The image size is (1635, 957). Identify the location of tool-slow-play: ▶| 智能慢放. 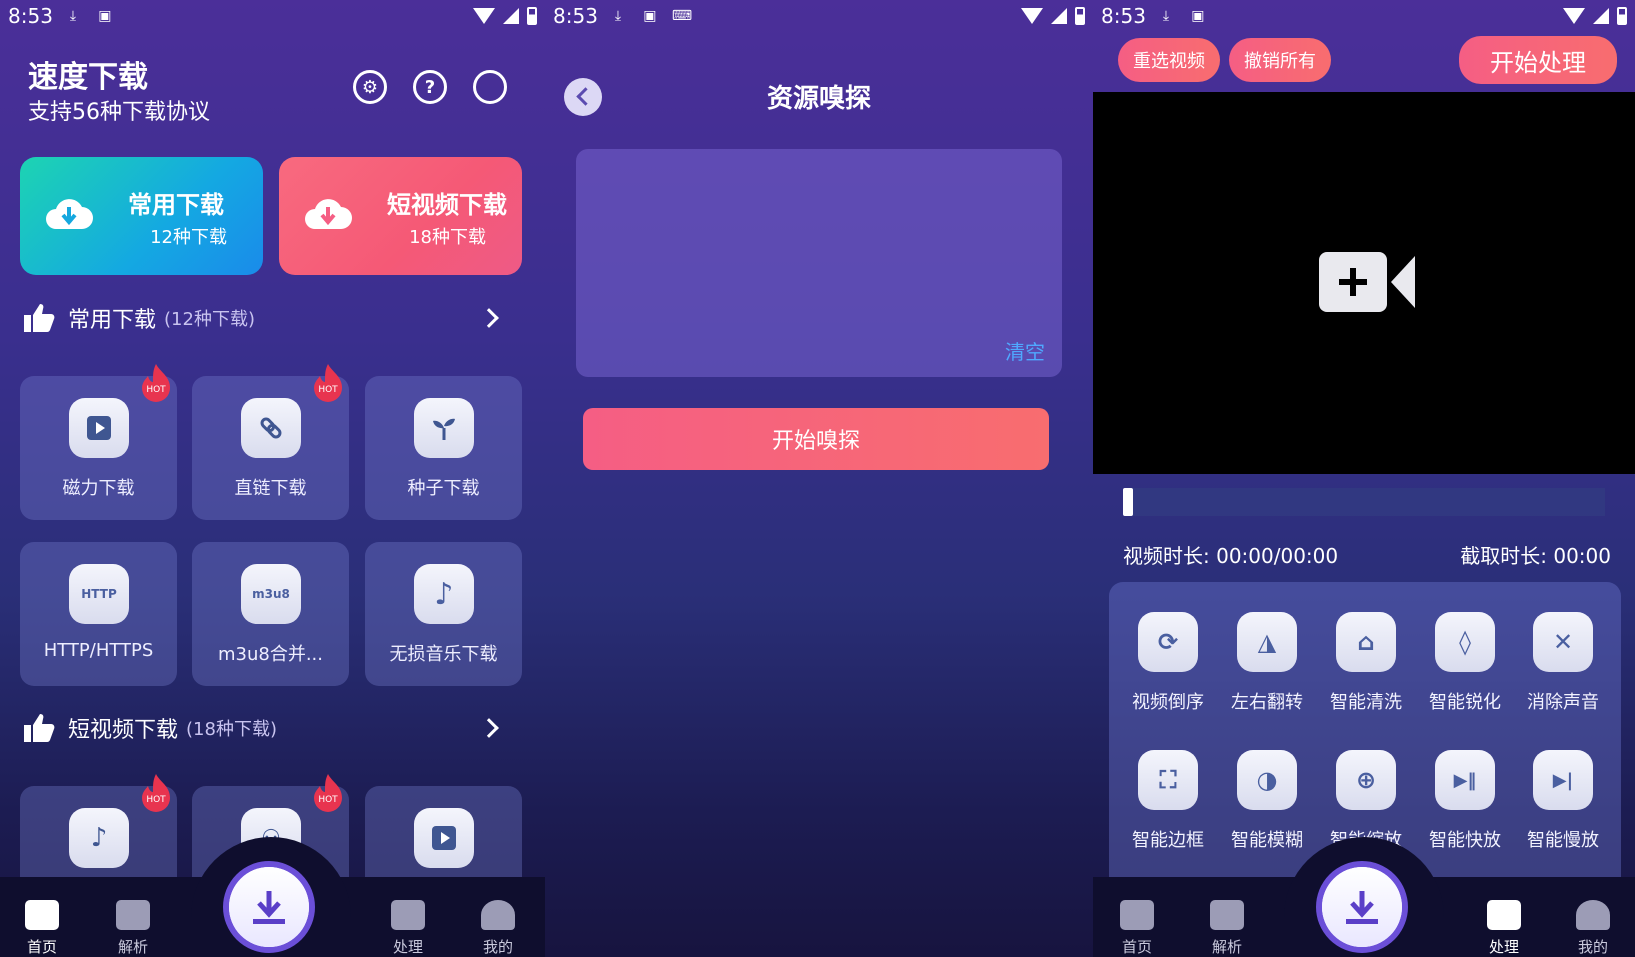
(1563, 801).